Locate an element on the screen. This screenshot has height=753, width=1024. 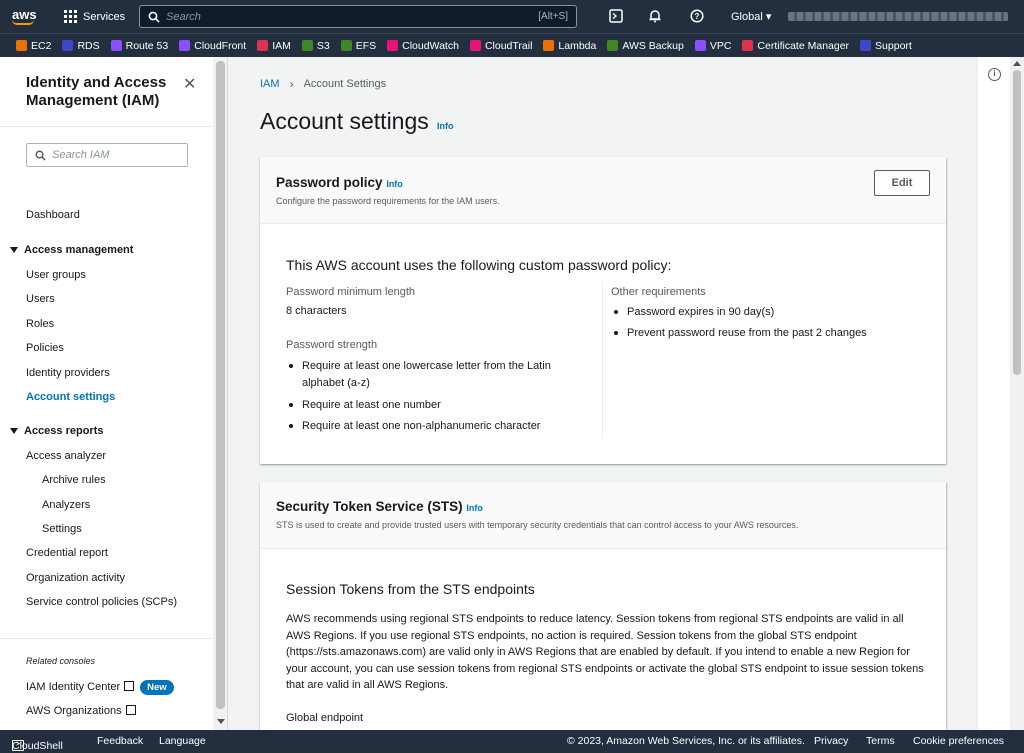
edit-password-policy-button: Edit is located at coordinates (902, 183).